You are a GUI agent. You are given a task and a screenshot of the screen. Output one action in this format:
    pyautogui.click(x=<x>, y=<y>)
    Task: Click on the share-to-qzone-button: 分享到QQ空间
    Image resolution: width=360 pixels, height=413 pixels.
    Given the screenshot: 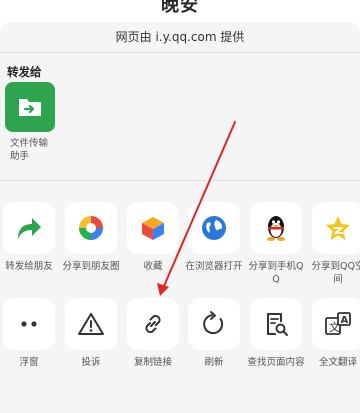 What is the action you would take?
    pyautogui.click(x=334, y=244)
    